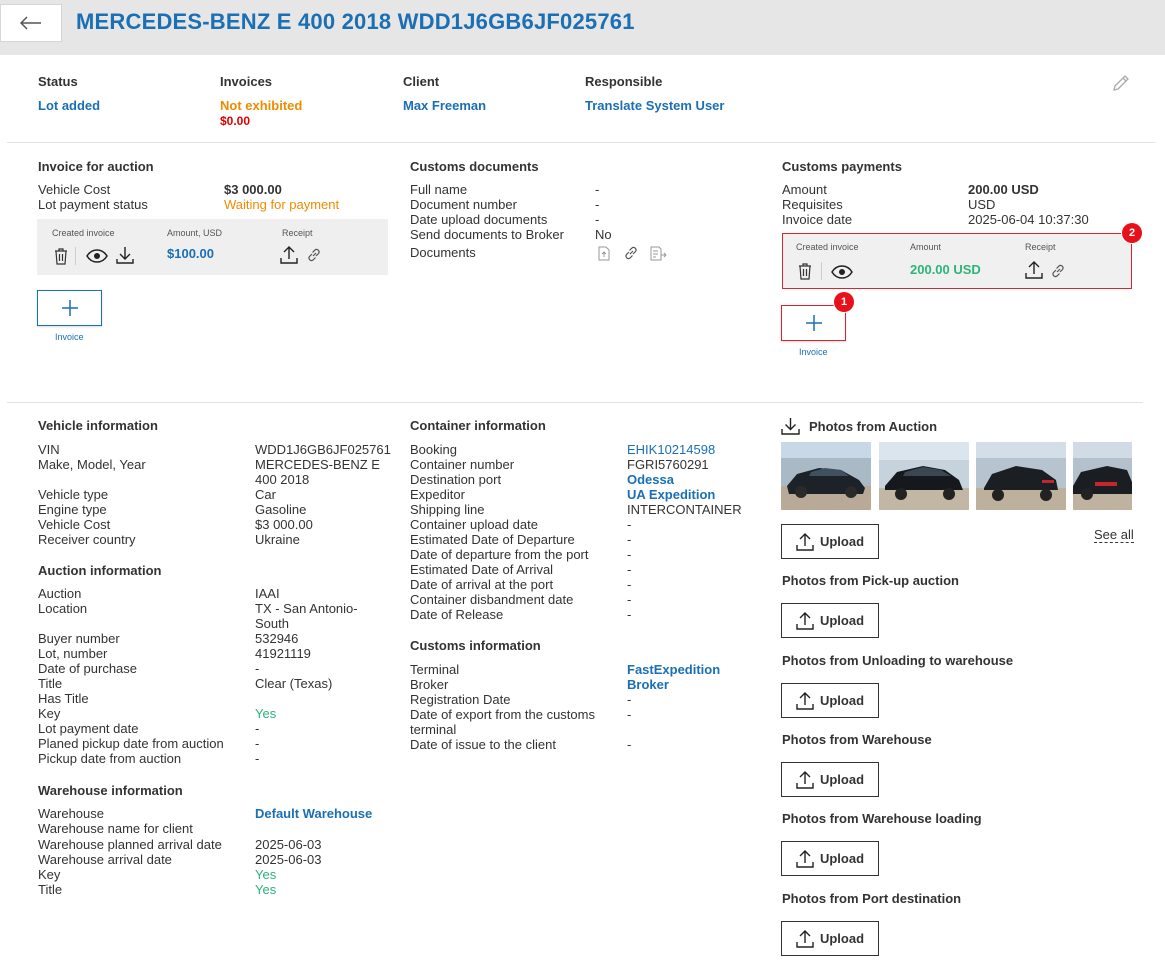 This screenshot has width=1165, height=964. I want to click on document-upload-icon, so click(604, 253).